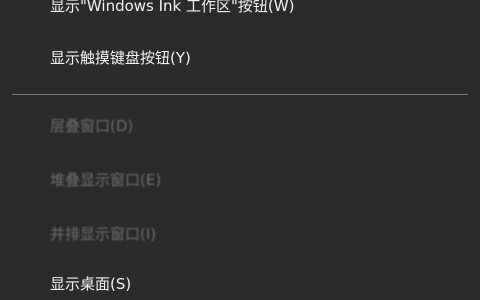 This screenshot has height=300, width=480. What do you see at coordinates (240, 94) in the screenshot?
I see `menu-separator` at bounding box center [240, 94].